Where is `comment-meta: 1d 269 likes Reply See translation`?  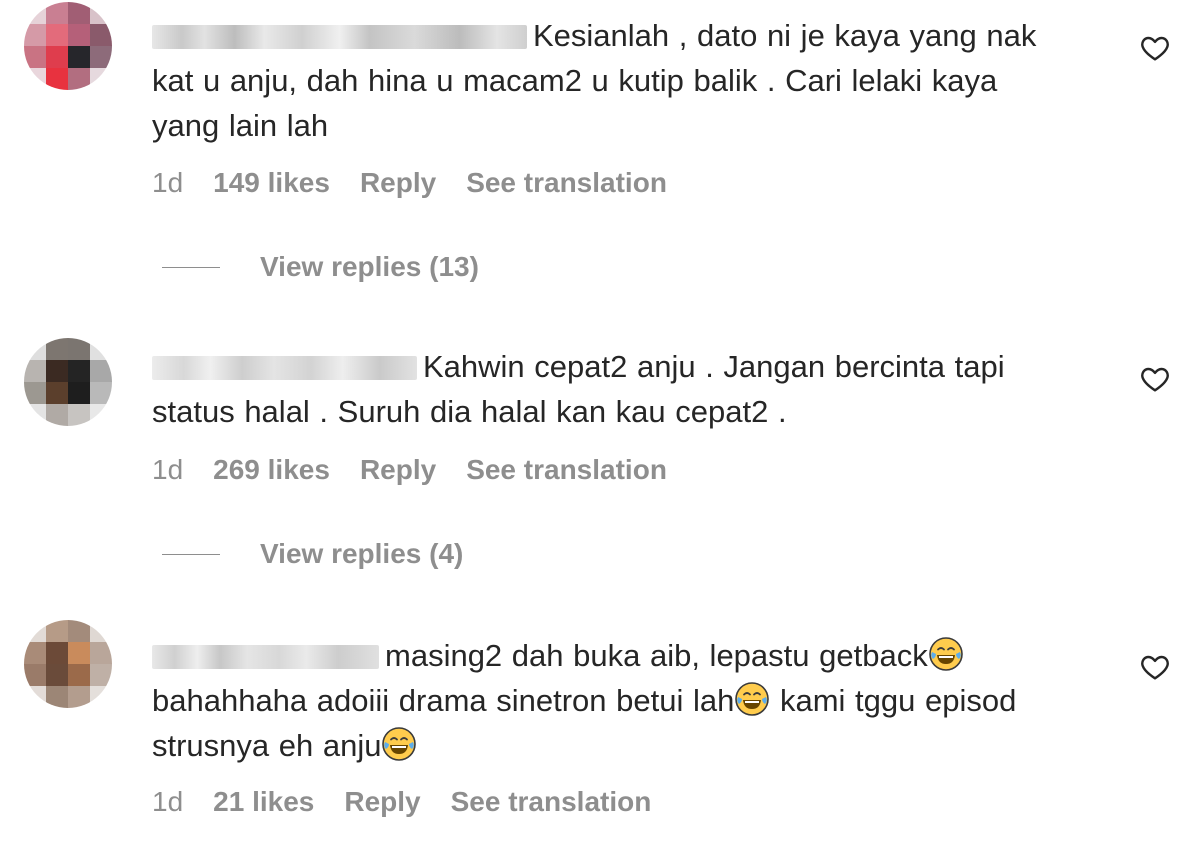 comment-meta: 1d 269 likes Reply See translation is located at coordinates (424, 470).